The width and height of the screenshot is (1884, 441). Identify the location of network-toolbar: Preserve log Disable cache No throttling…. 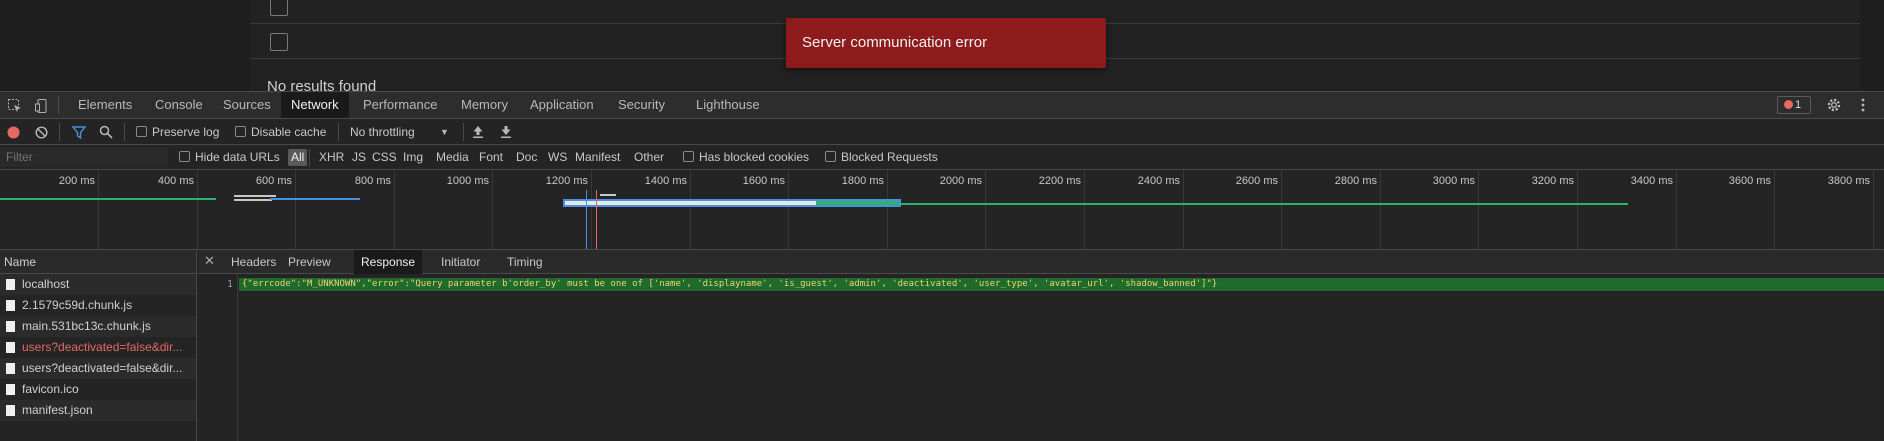
(942, 132).